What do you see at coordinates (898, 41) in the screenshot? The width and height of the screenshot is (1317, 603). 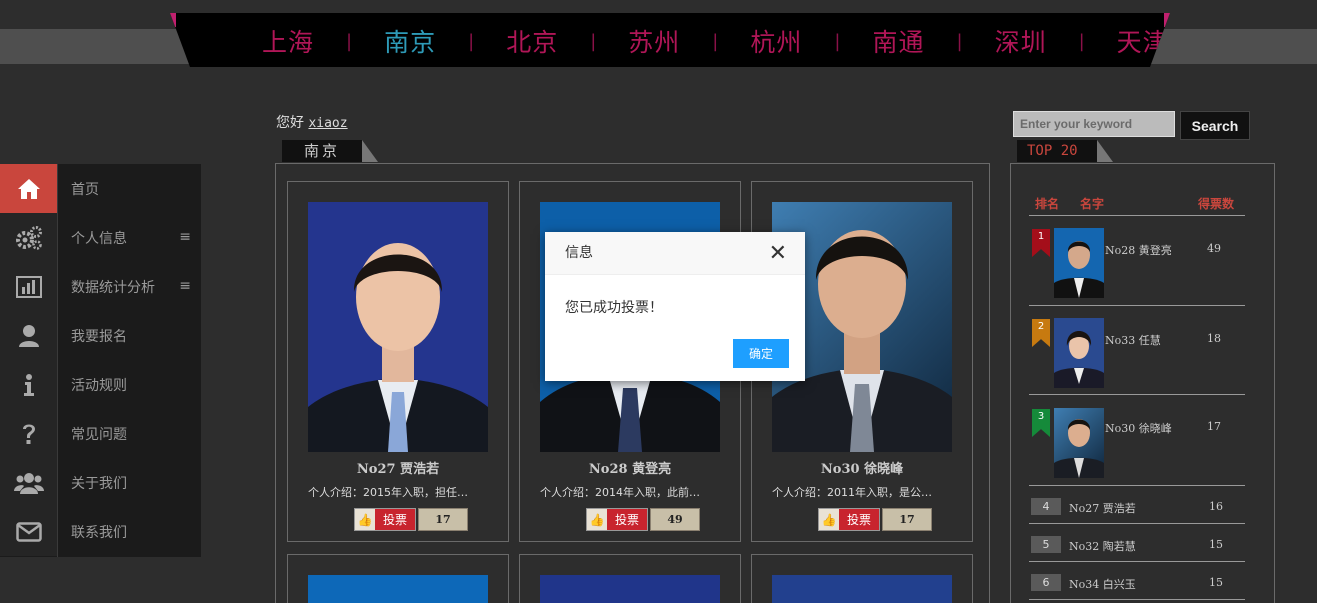 I see `city-link-nantong: 南通` at bounding box center [898, 41].